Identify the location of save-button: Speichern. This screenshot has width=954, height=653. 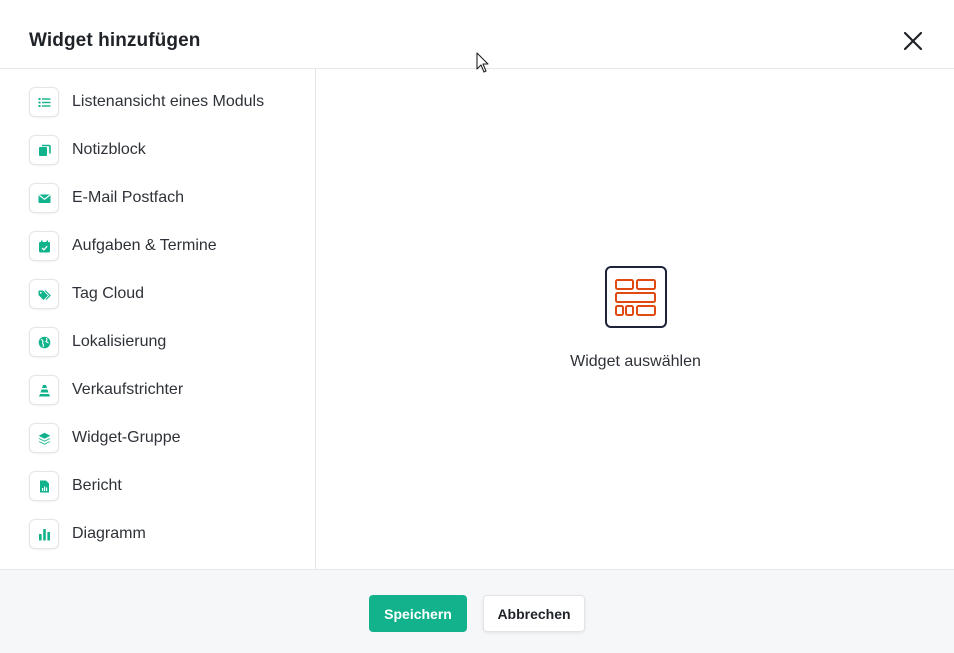
(418, 613).